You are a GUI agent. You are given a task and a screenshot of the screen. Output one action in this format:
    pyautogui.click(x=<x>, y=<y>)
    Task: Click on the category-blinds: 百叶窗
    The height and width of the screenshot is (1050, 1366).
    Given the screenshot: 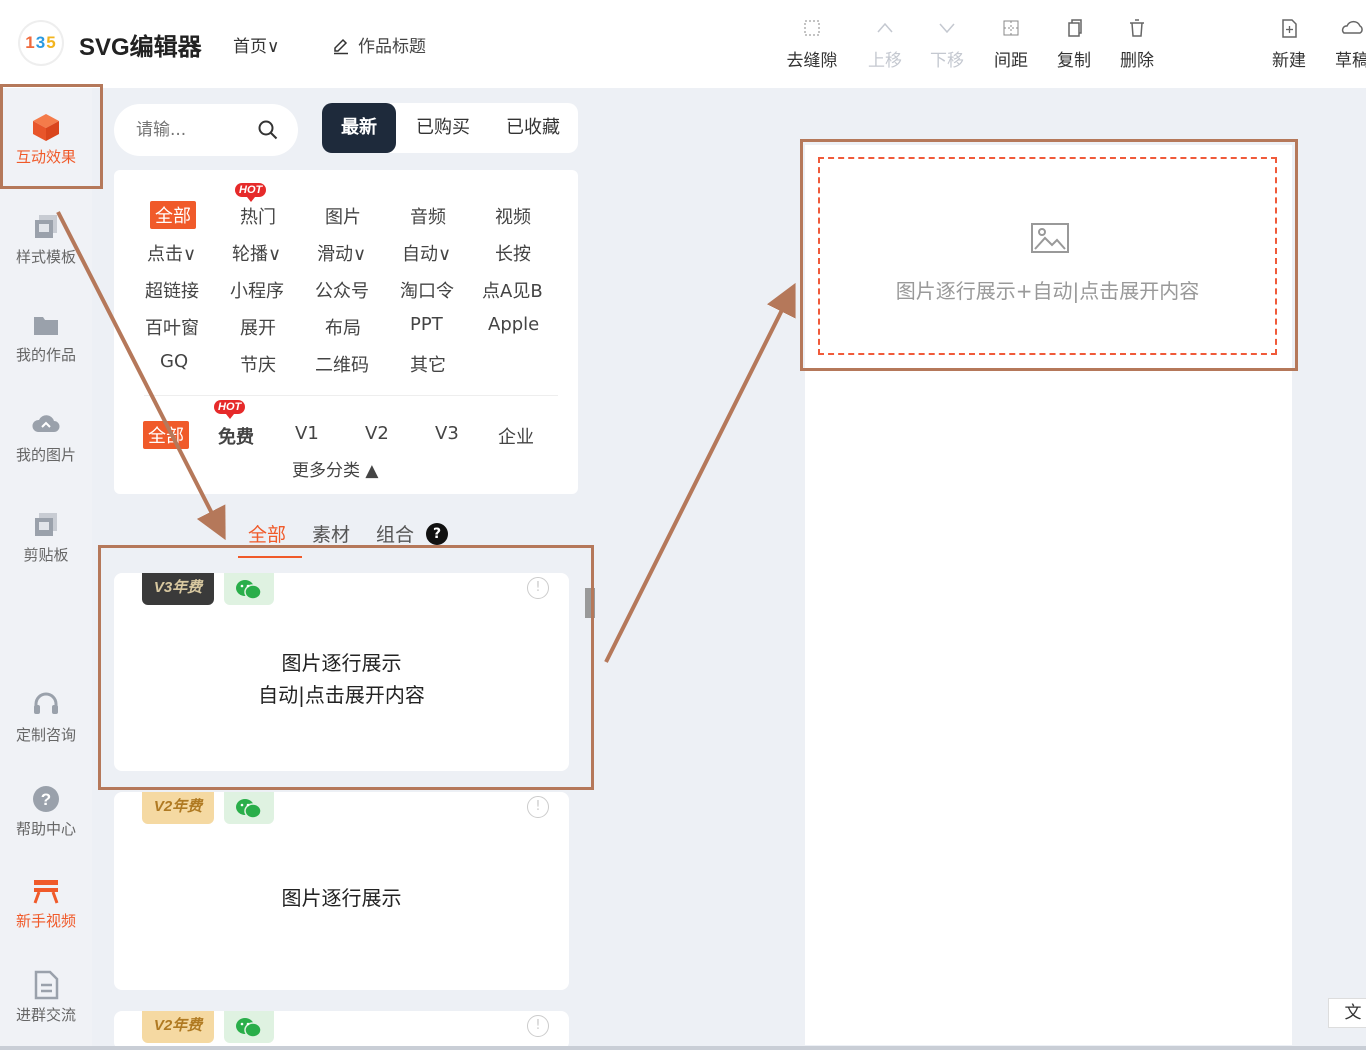 What is the action you would take?
    pyautogui.click(x=172, y=327)
    